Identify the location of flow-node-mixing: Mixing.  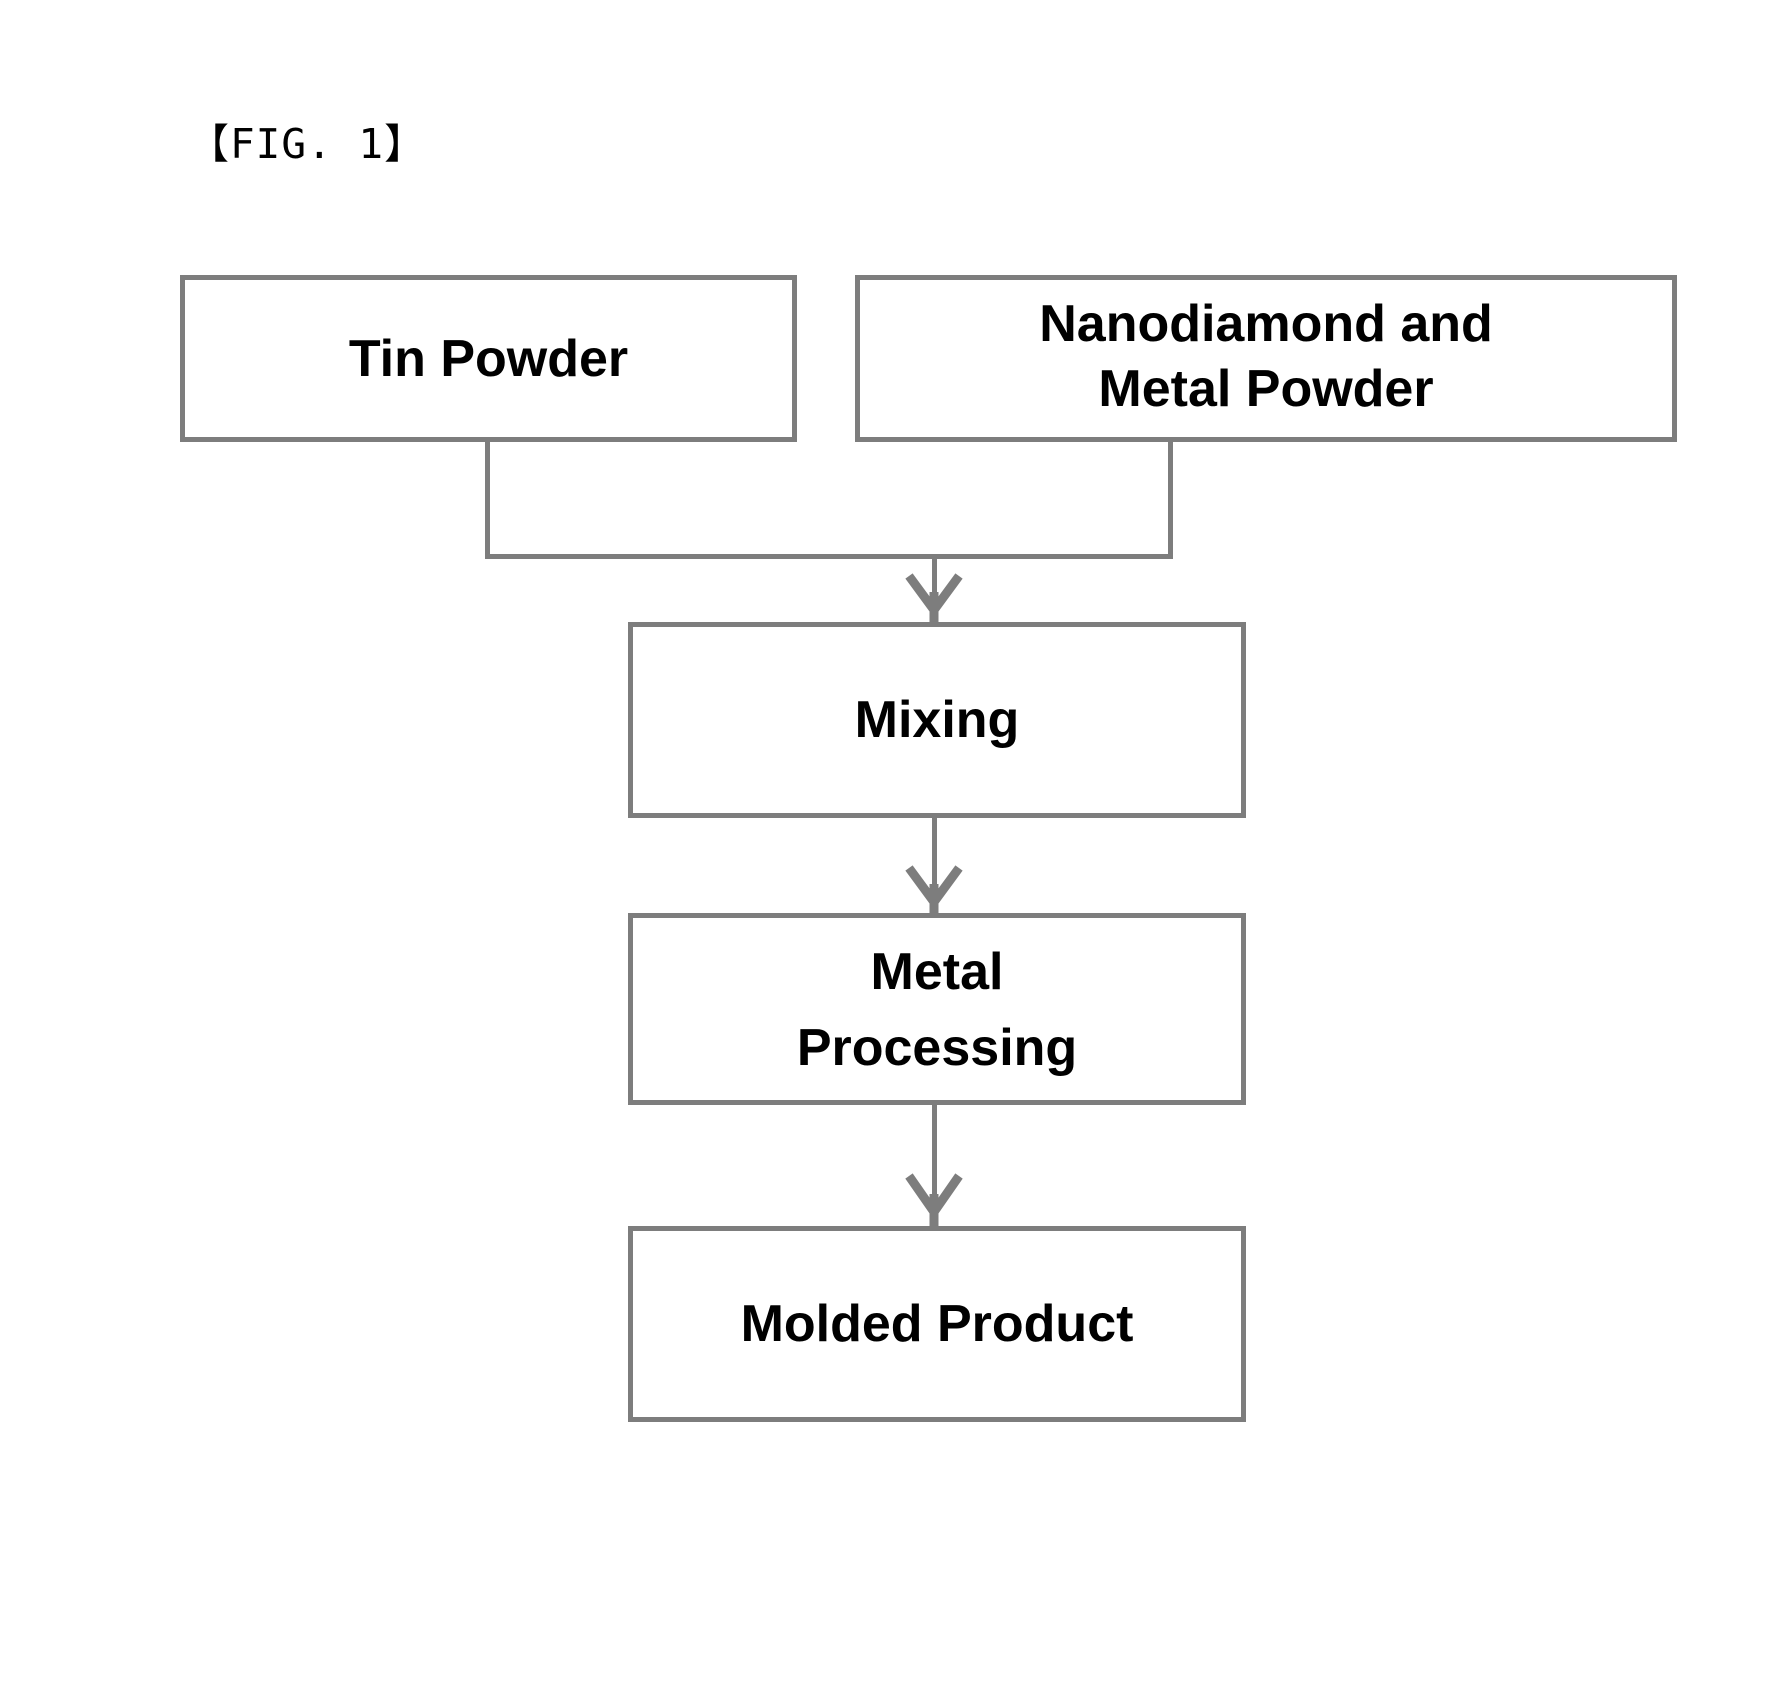
(937, 720).